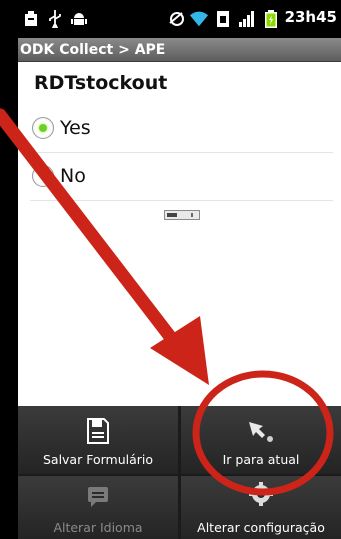  What do you see at coordinates (271, 19) in the screenshot?
I see `battery-icon` at bounding box center [271, 19].